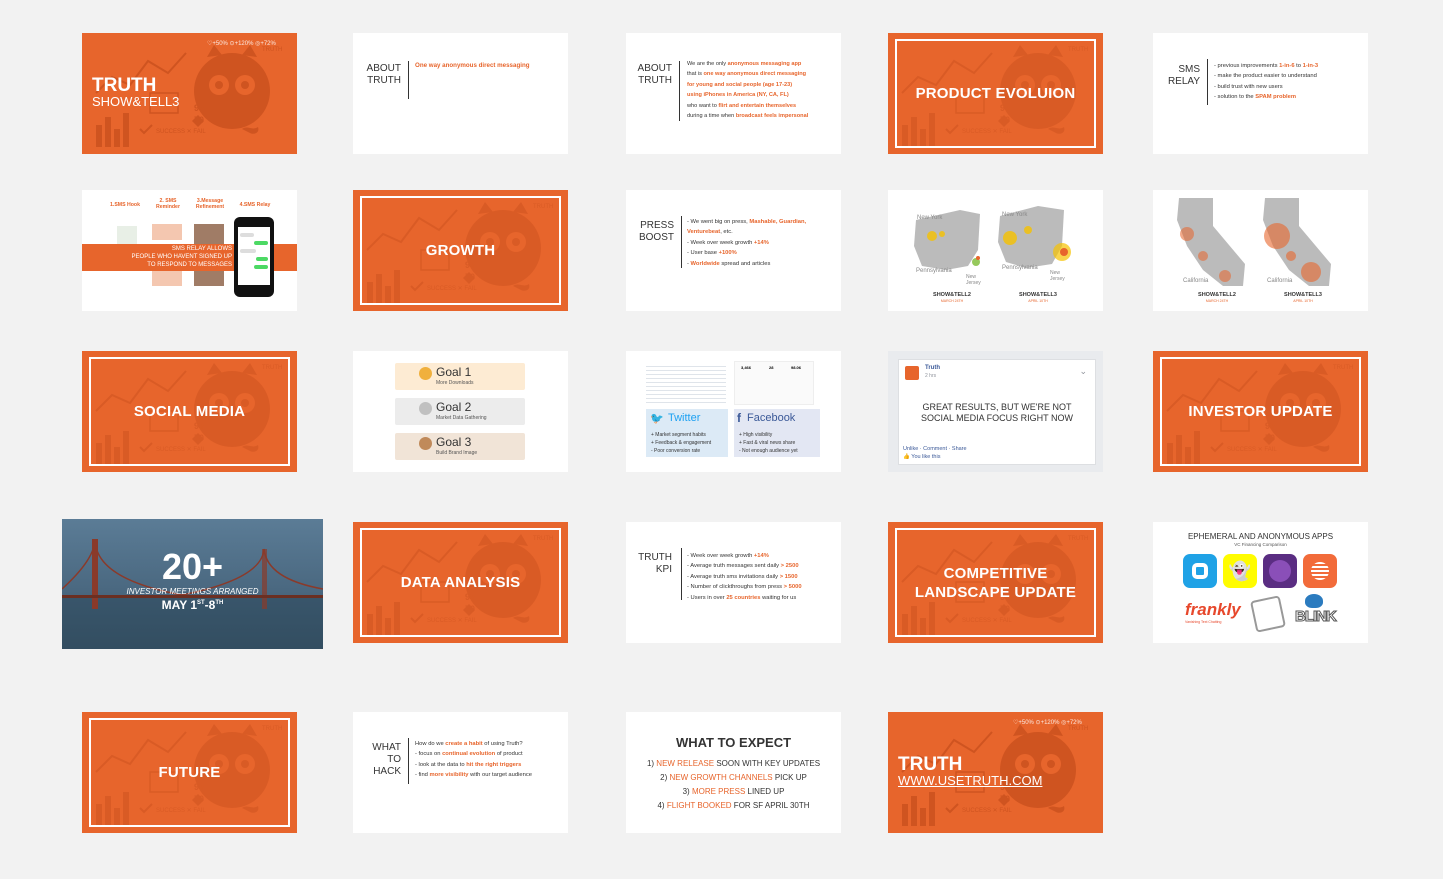  Describe the element at coordinates (1316, 612) in the screenshot. I see `blink-logo: BLINK` at that location.